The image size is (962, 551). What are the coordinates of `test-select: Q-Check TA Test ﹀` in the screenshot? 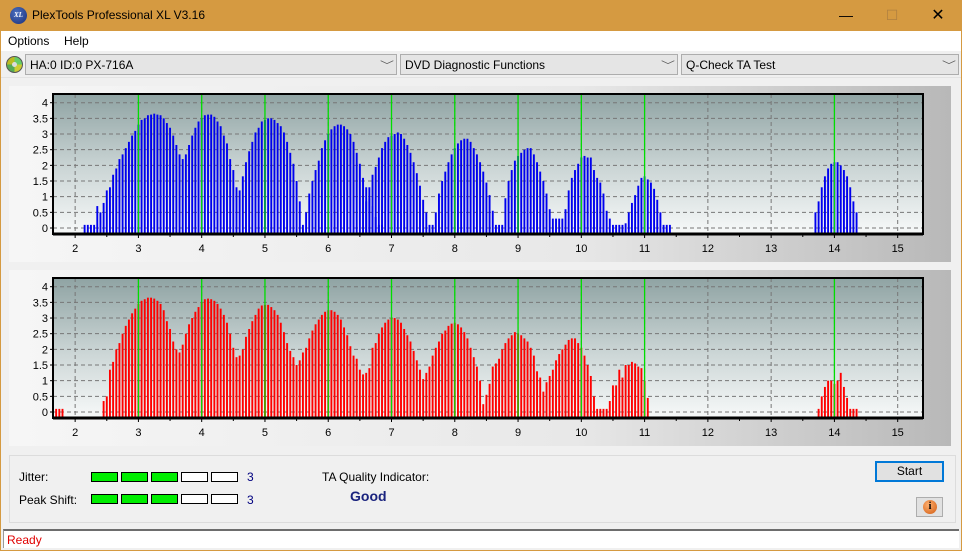 It's located at (820, 64).